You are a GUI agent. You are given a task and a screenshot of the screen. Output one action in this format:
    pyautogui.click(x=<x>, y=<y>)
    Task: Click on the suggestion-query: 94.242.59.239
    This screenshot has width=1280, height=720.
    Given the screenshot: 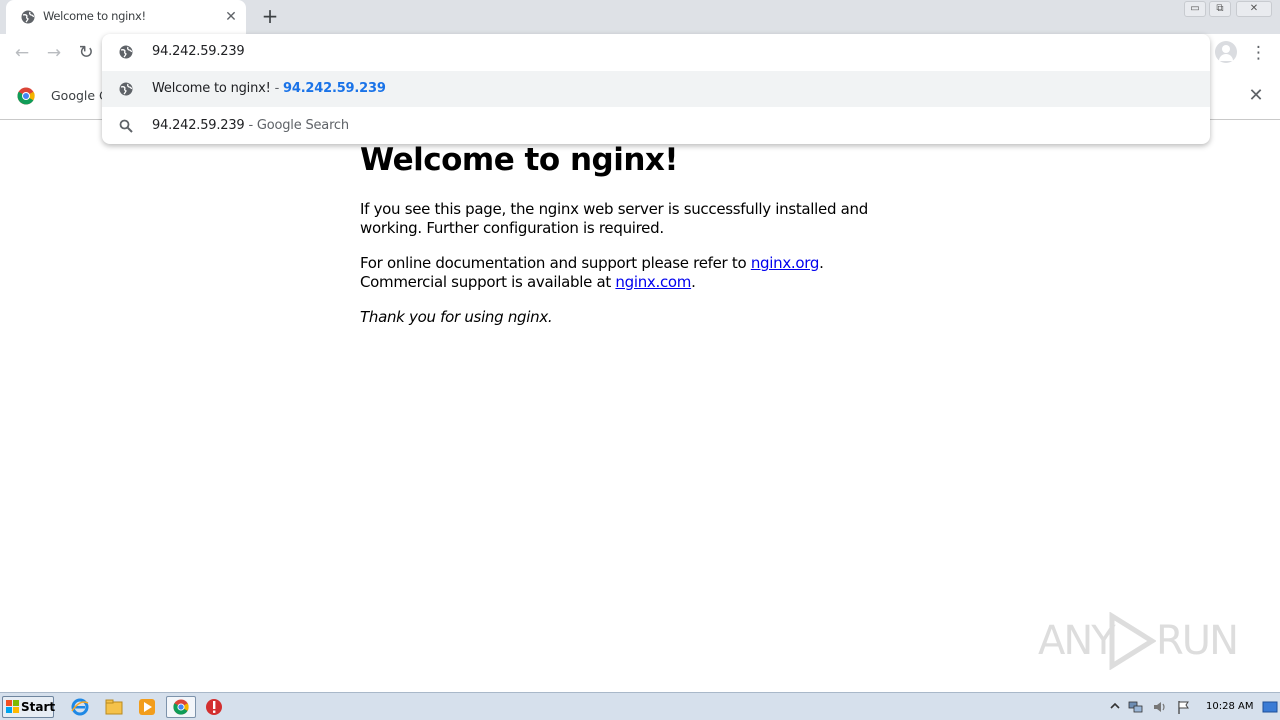 What is the action you would take?
    pyautogui.click(x=198, y=125)
    